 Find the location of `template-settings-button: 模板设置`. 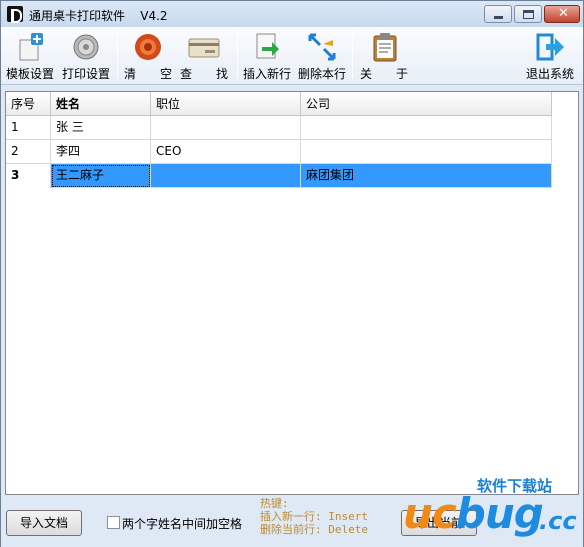

template-settings-button: 模板设置 is located at coordinates (30, 55).